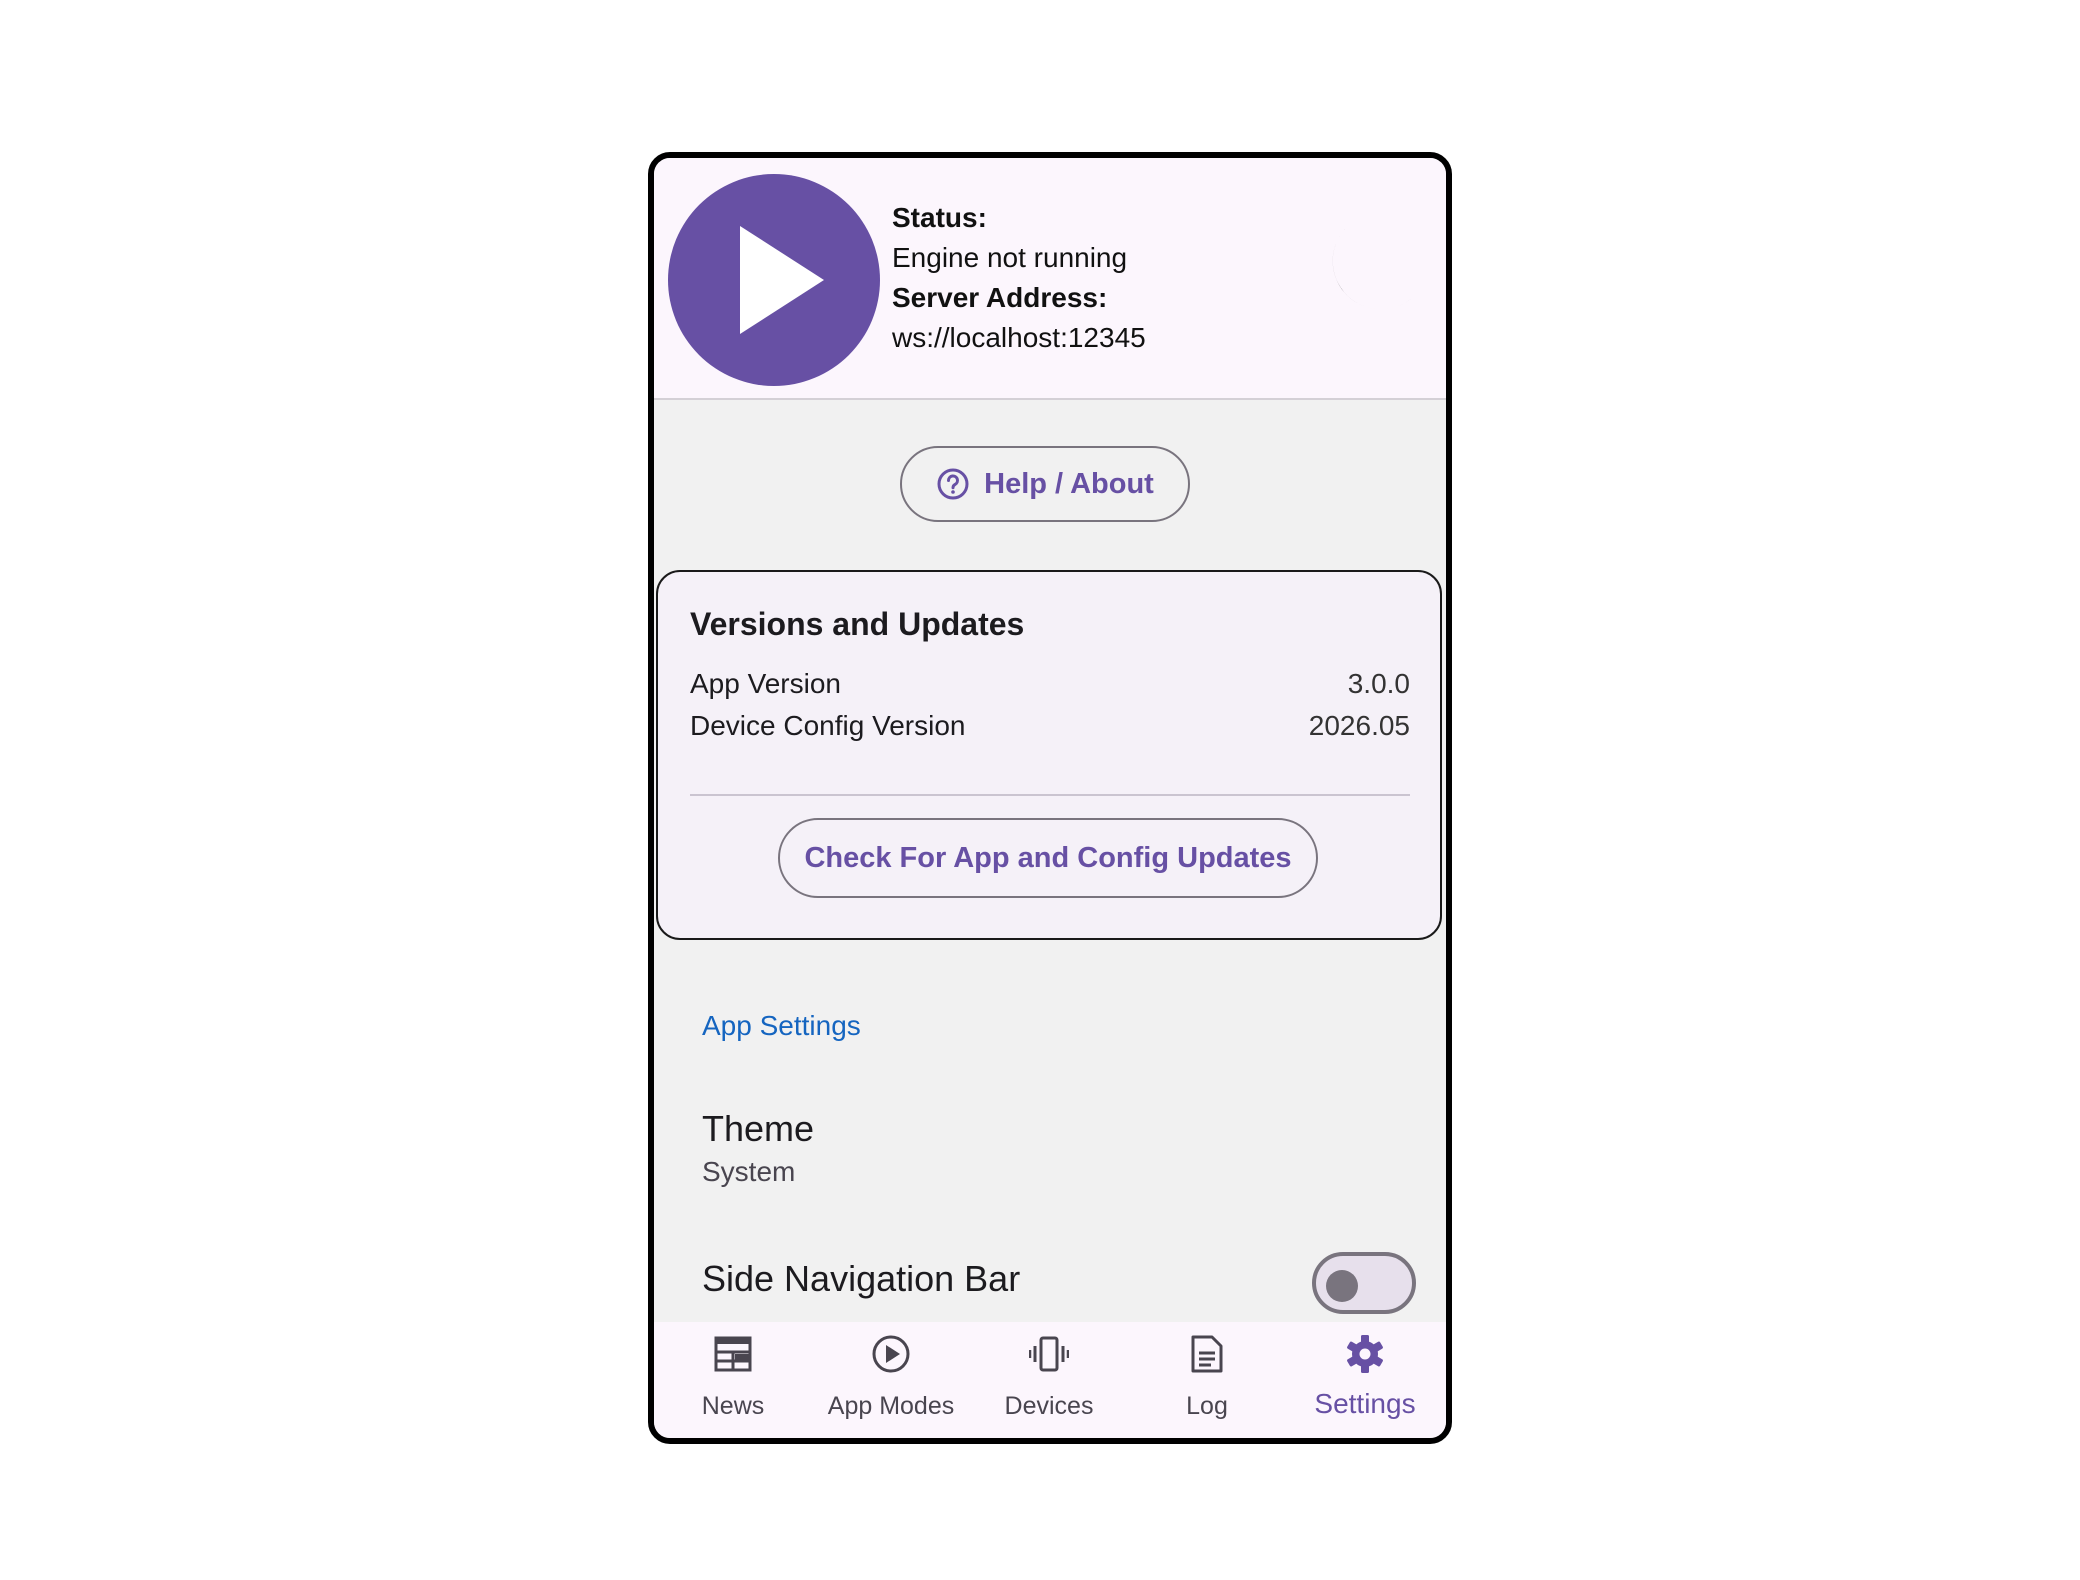 The width and height of the screenshot is (2080, 1580). What do you see at coordinates (782, 280) in the screenshot?
I see `play-icon` at bounding box center [782, 280].